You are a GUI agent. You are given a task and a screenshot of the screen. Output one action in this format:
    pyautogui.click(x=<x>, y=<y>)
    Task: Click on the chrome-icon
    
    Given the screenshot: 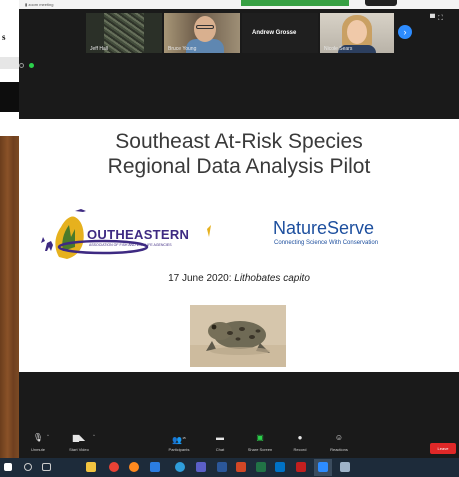 What is the action you would take?
    pyautogui.click(x=114, y=467)
    